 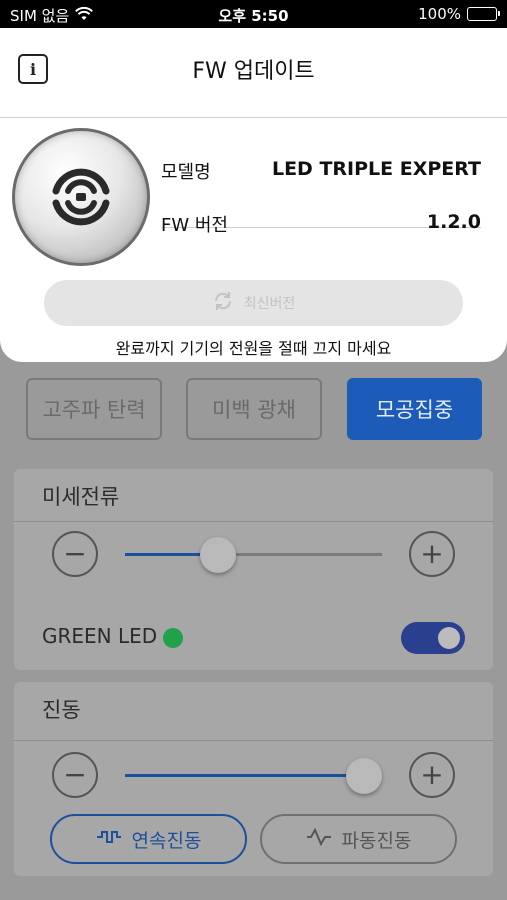 I want to click on green-led-card: GREEN LED, so click(x=253, y=638).